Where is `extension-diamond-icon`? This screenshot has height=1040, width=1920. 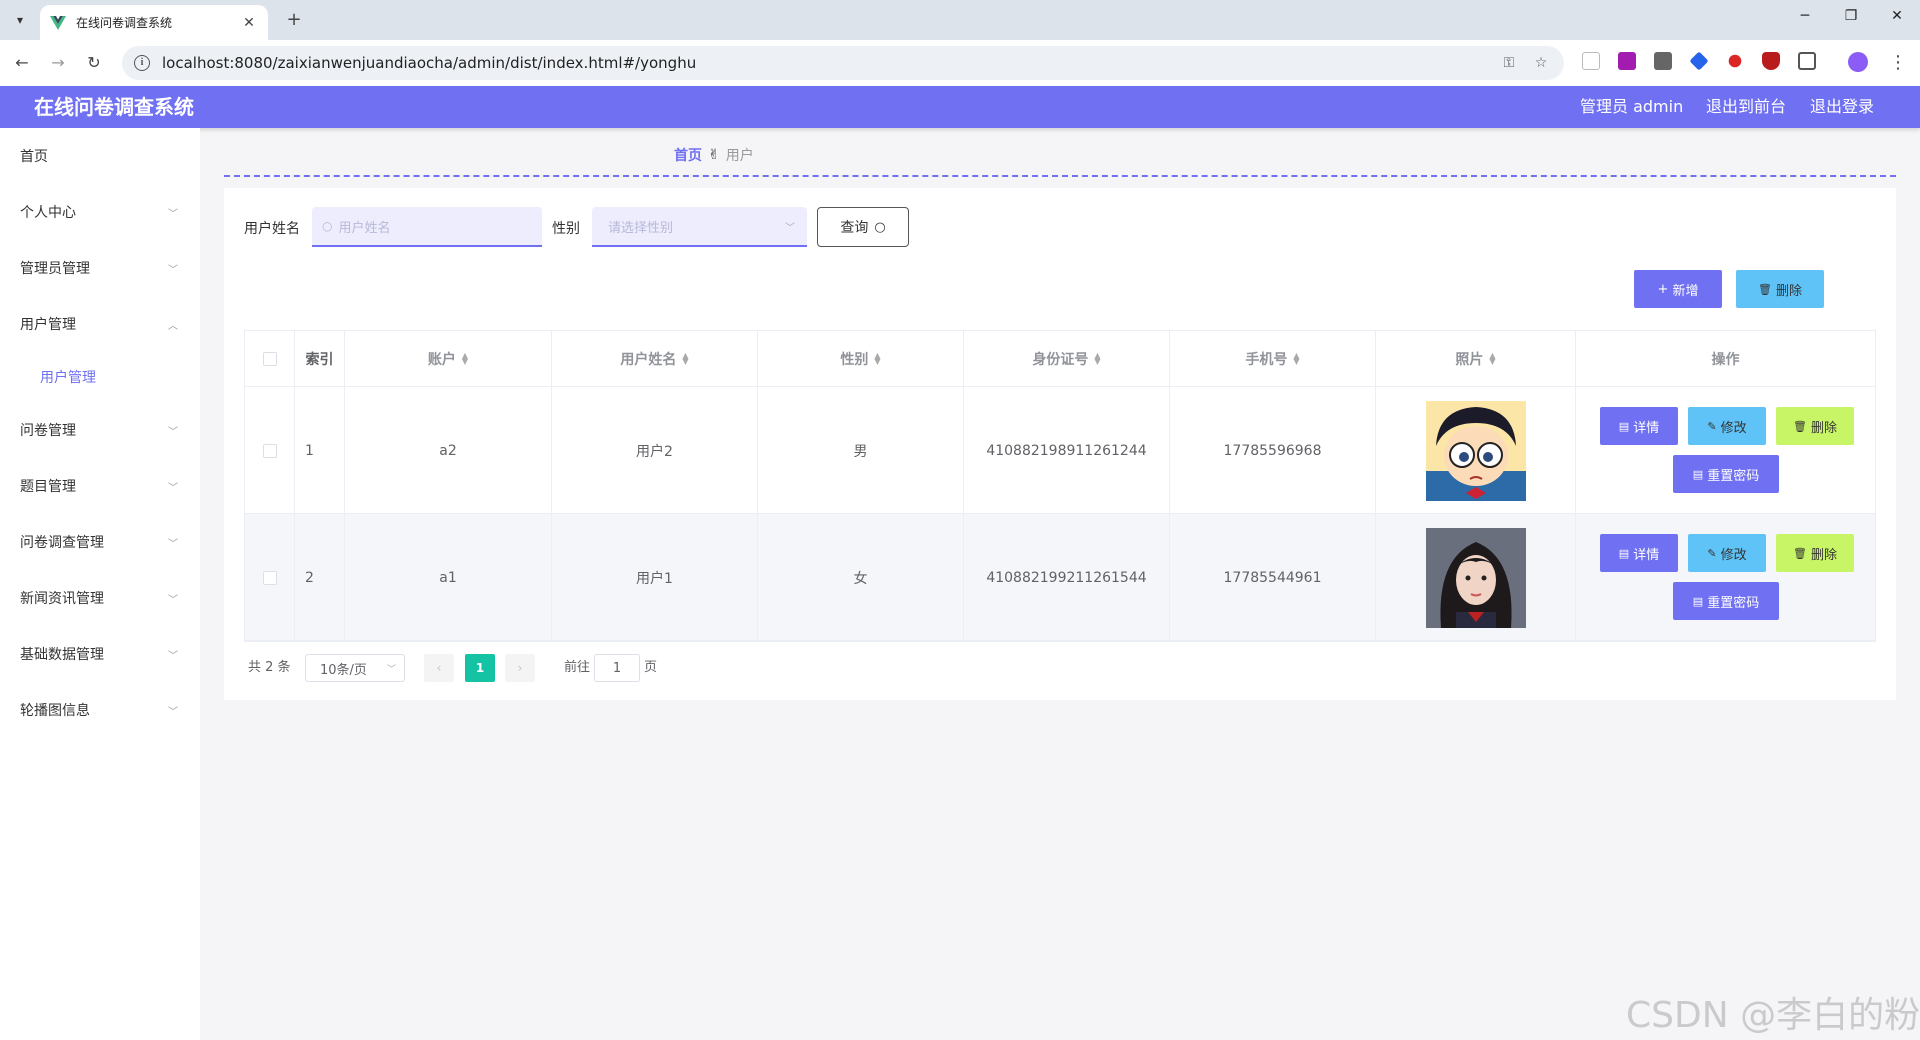 extension-diamond-icon is located at coordinates (1699, 61).